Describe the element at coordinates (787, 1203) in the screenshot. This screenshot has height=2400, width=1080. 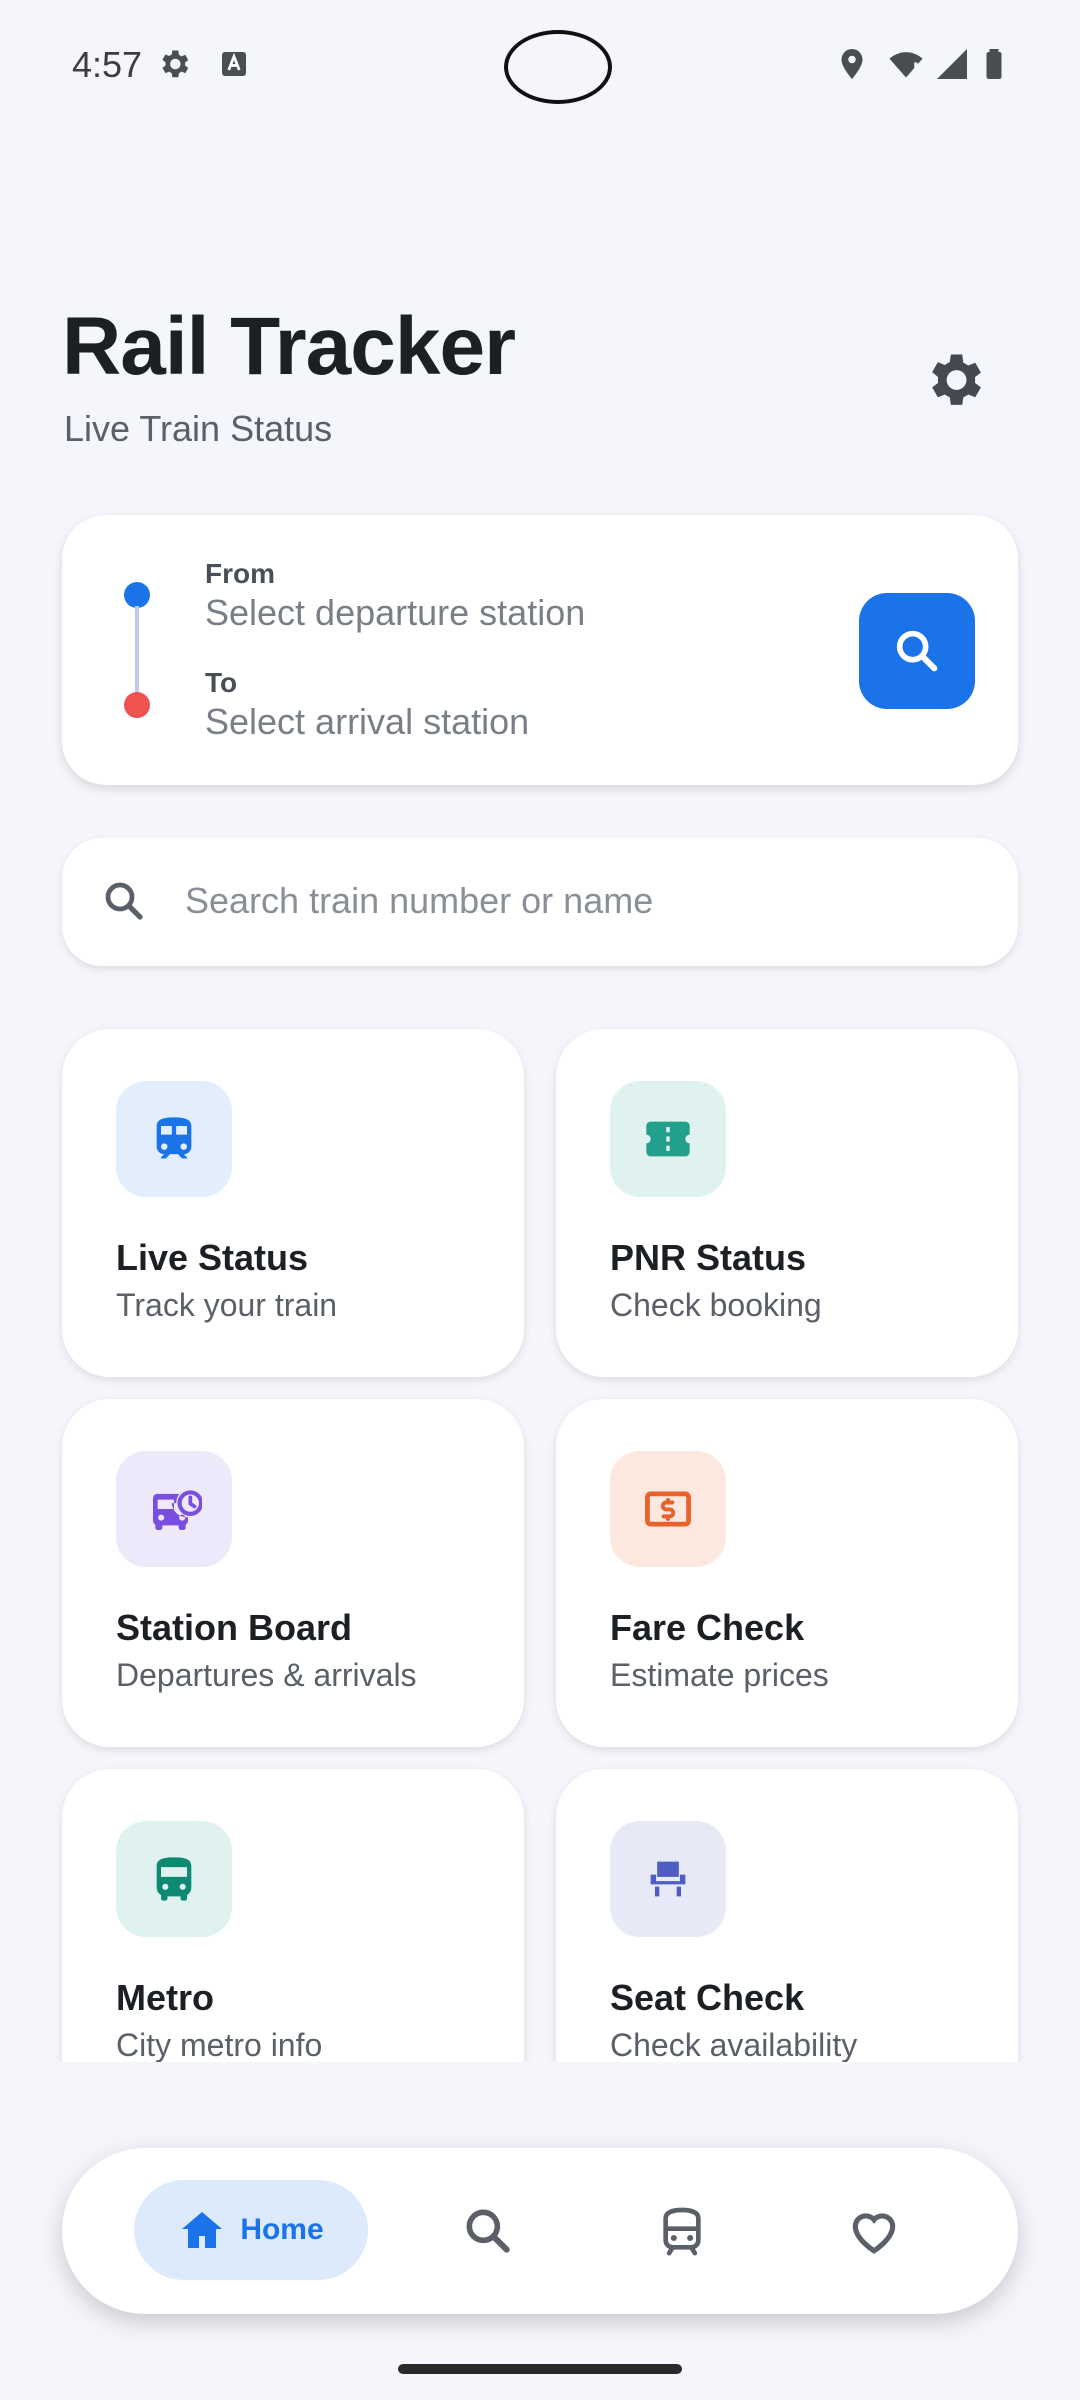
I see `feature-card-pnr-status: PNR Status Check booking` at that location.